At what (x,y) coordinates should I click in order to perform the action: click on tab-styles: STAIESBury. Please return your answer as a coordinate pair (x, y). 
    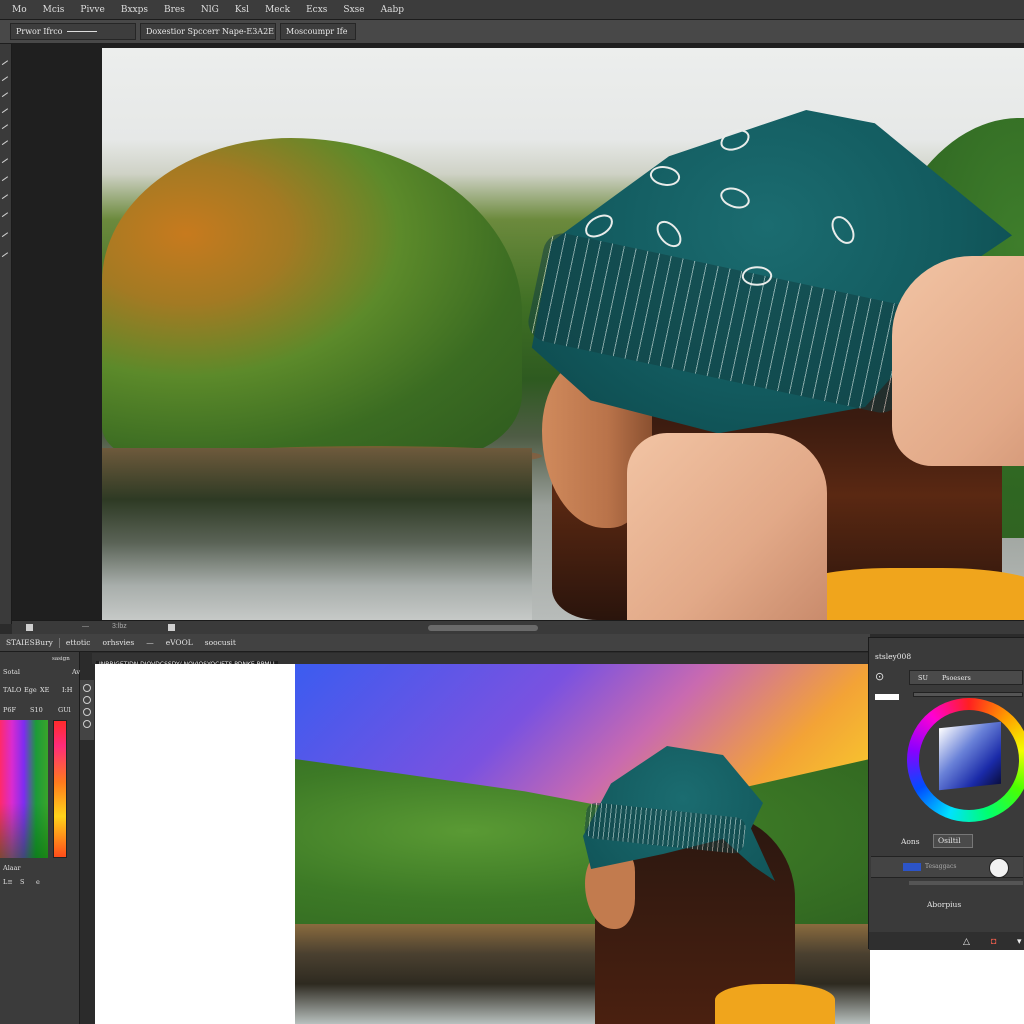
    Looking at the image, I should click on (29, 642).